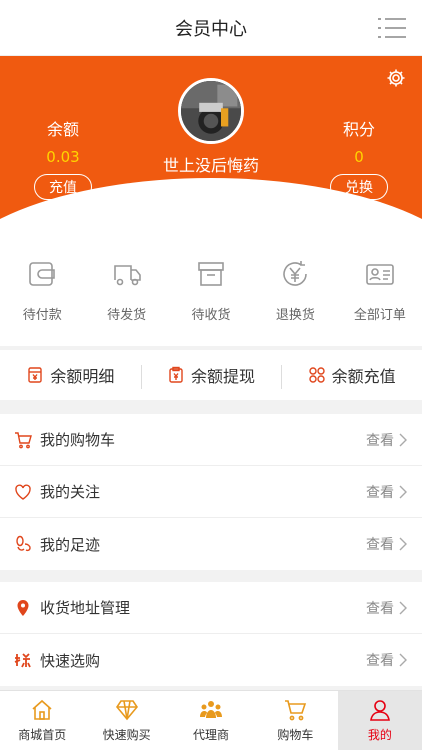 The image size is (422, 750). I want to click on diamond-icon, so click(126, 710).